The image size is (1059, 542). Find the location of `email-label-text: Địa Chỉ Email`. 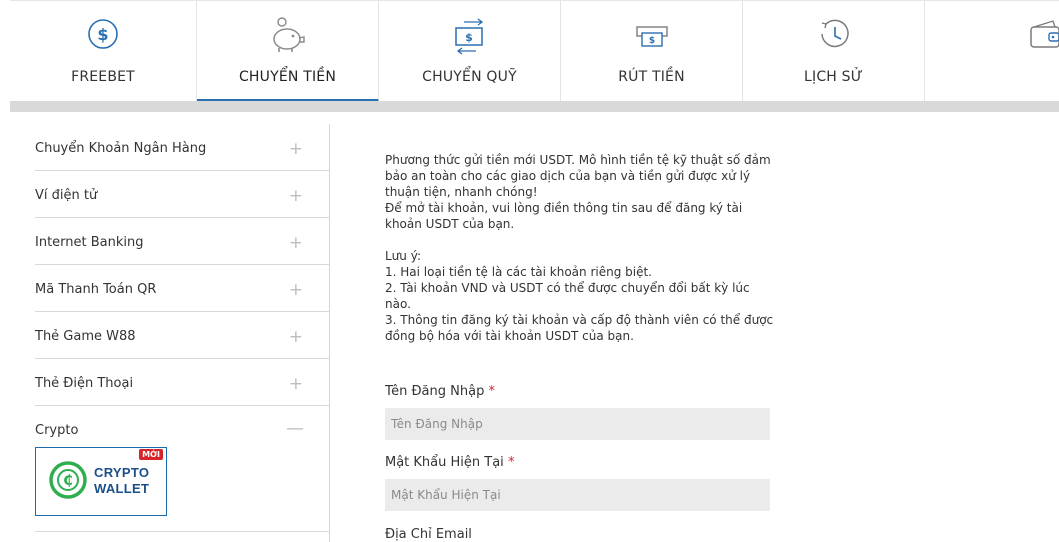

email-label-text: Địa Chỉ Email is located at coordinates (428, 534).